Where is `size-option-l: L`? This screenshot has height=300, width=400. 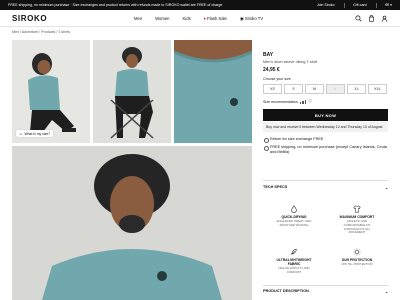 size-option-l: L is located at coordinates (335, 89).